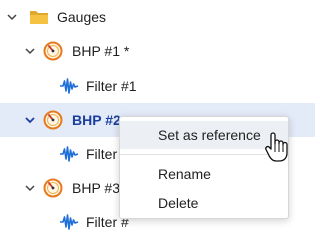  What do you see at coordinates (111, 86) in the screenshot?
I see `tree-label: Filter #1` at bounding box center [111, 86].